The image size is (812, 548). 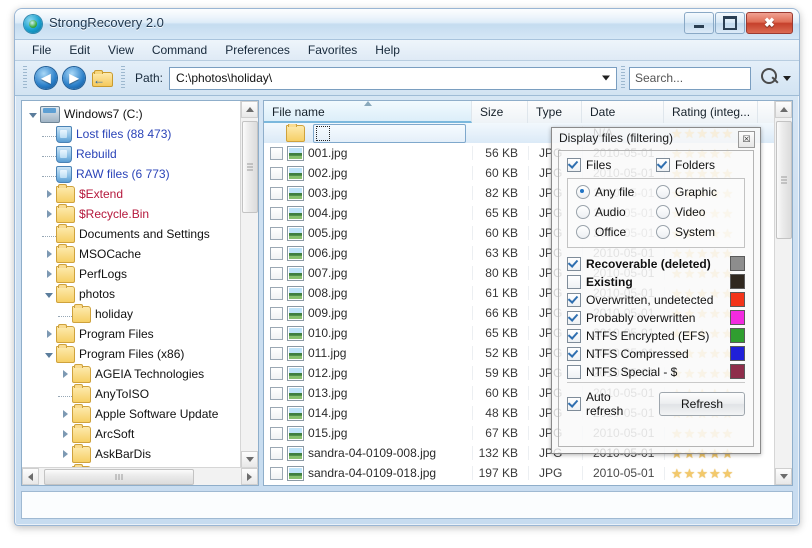 I want to click on toolbar-grip-path, so click(x=123, y=78).